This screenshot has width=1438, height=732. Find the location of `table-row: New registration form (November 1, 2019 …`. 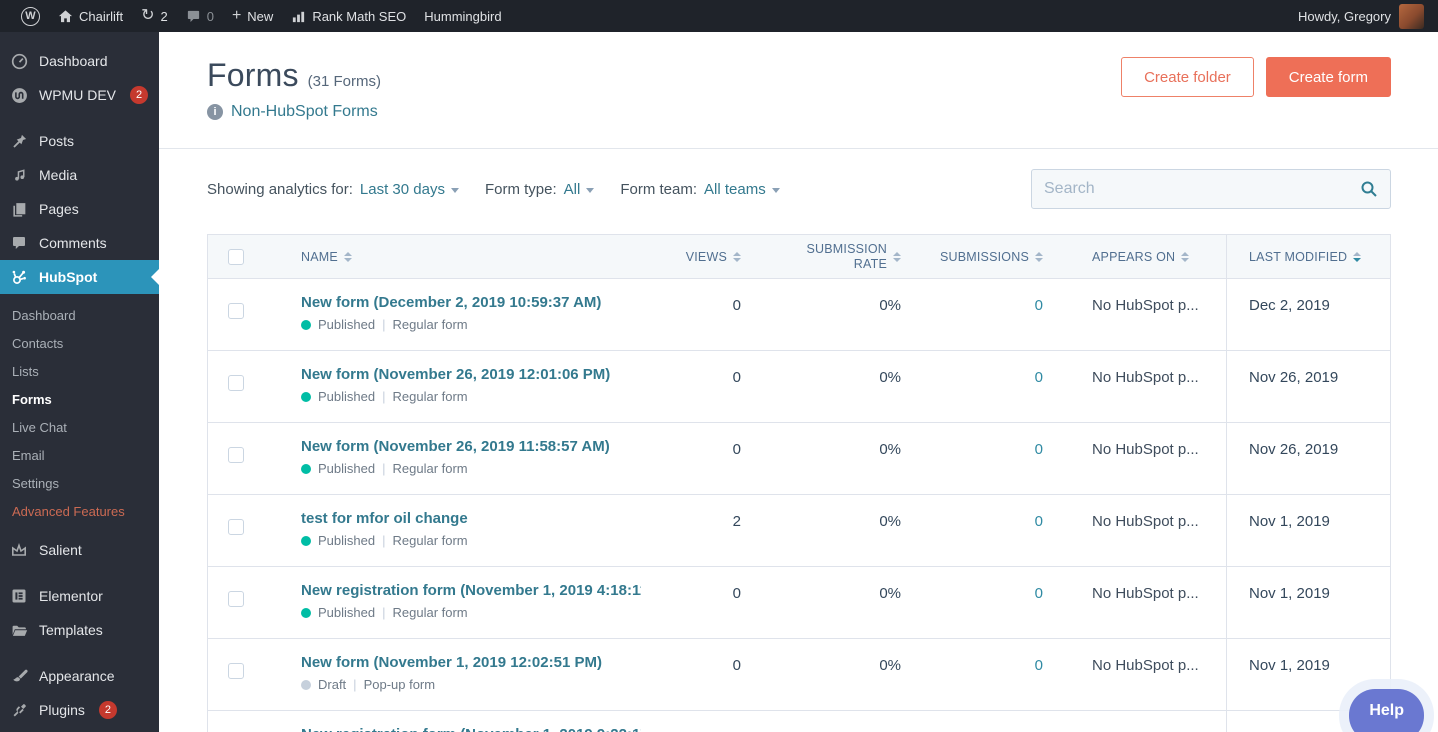

table-row: New registration form (November 1, 2019 … is located at coordinates (799, 721).